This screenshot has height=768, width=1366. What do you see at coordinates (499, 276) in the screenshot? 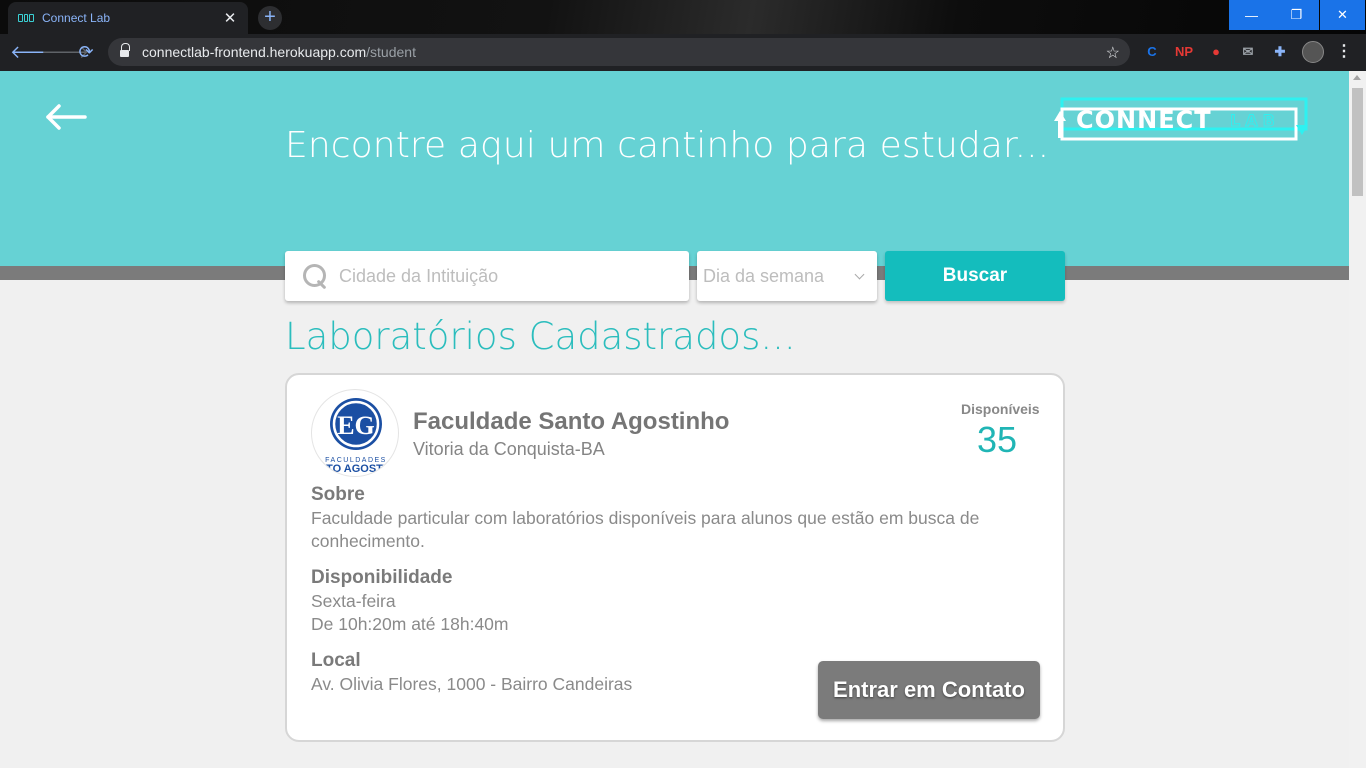
I see `city-search-input` at bounding box center [499, 276].